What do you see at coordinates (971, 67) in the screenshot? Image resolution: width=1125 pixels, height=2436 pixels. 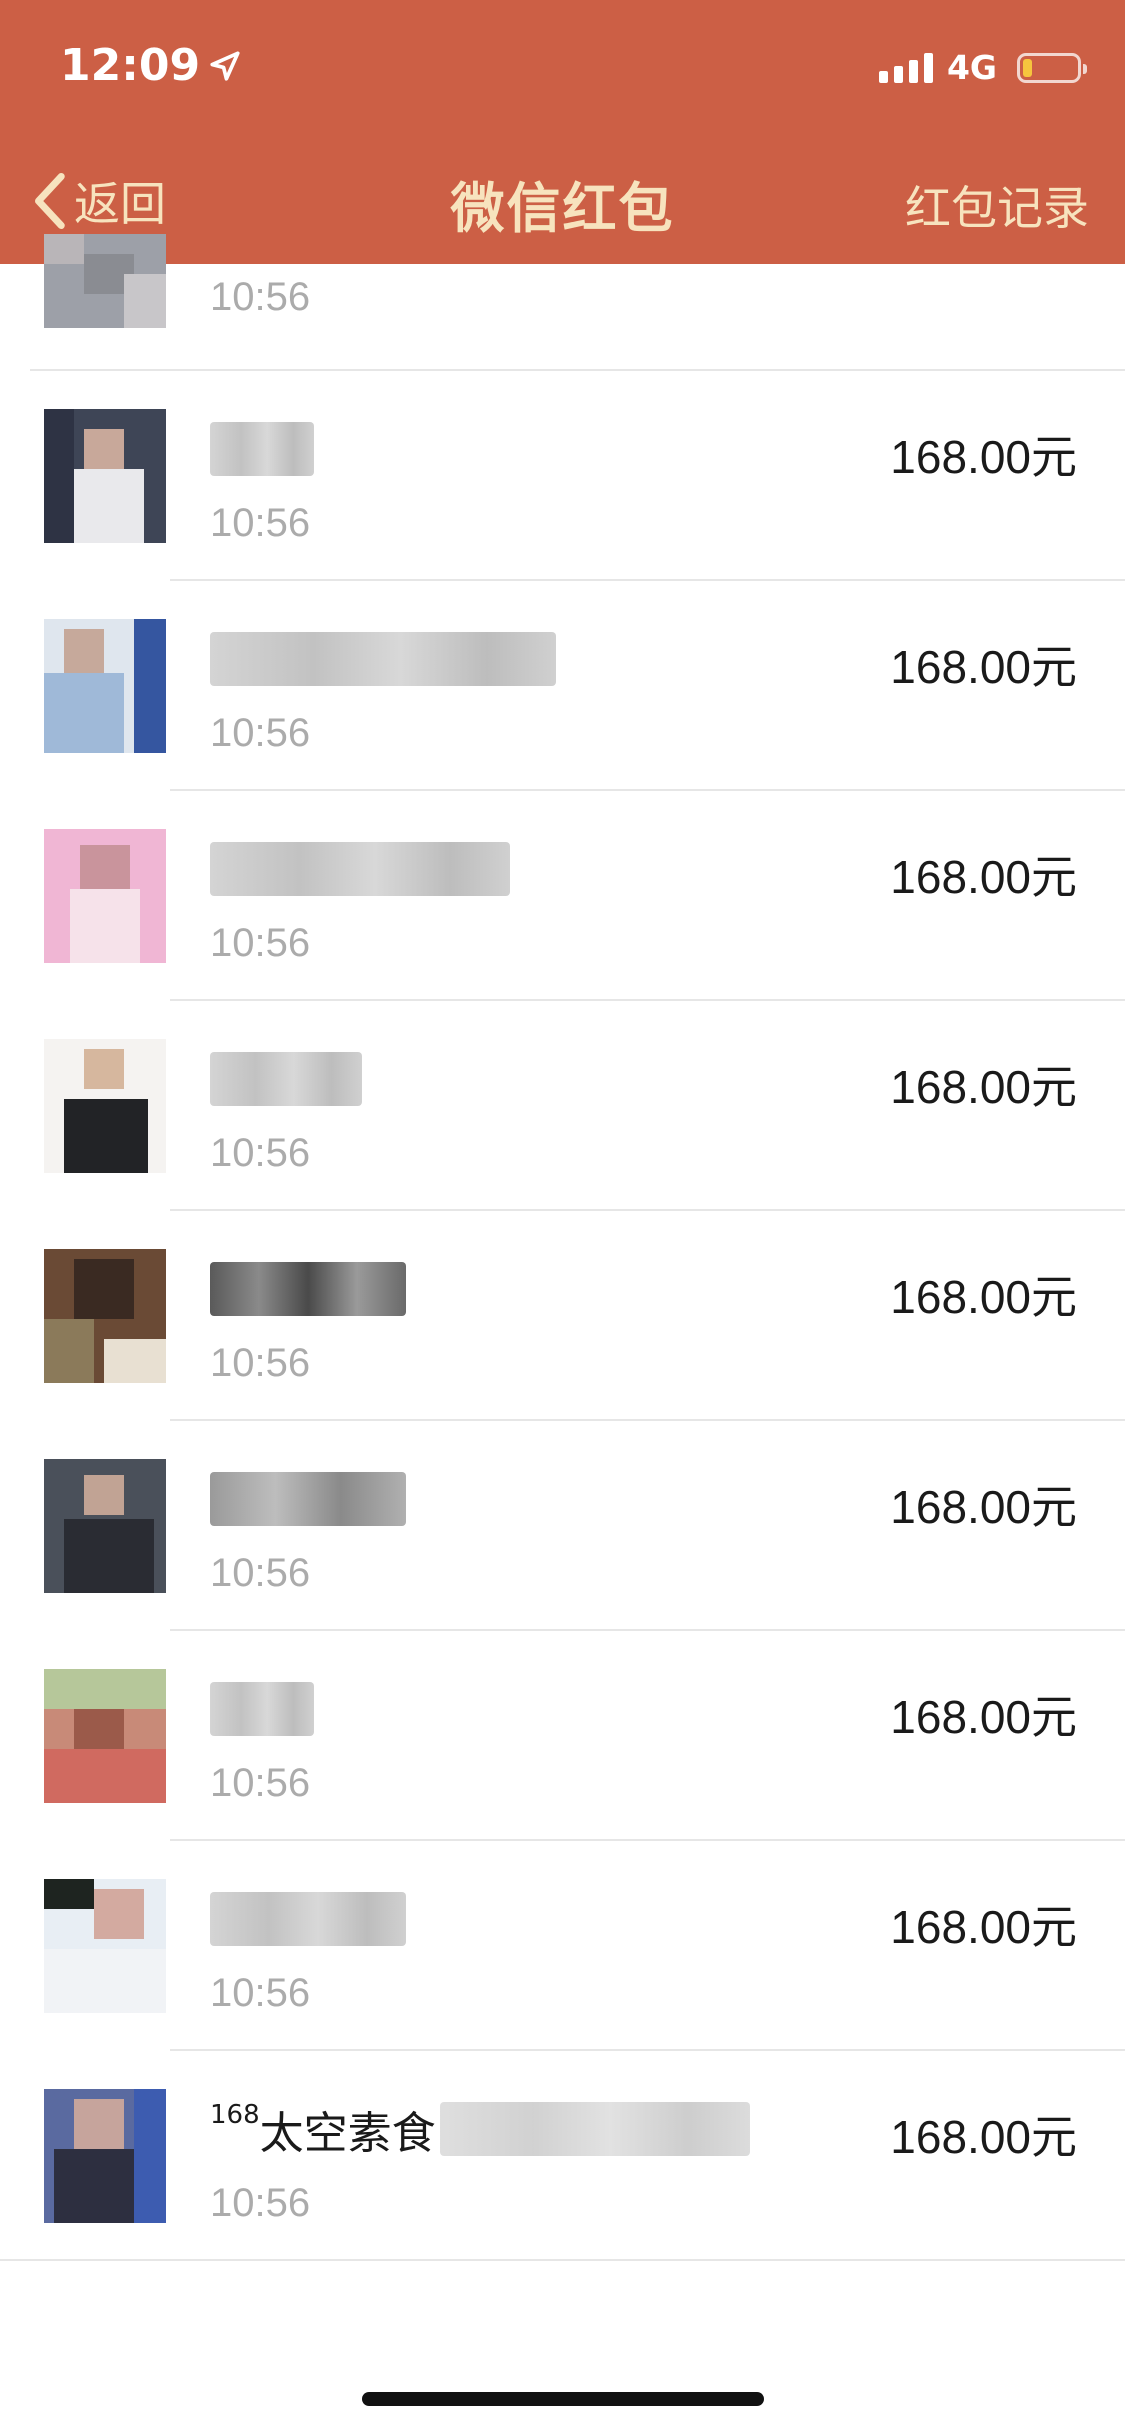 I see `network-type: 4G` at bounding box center [971, 67].